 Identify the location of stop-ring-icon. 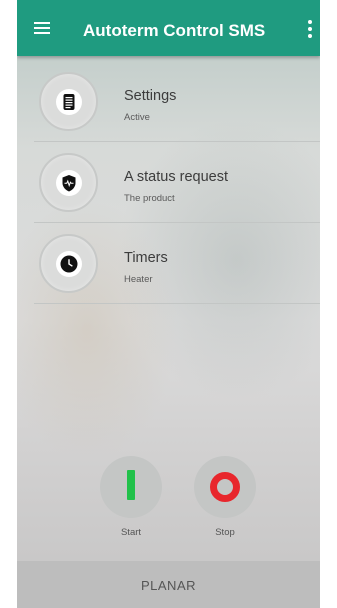
(225, 487).